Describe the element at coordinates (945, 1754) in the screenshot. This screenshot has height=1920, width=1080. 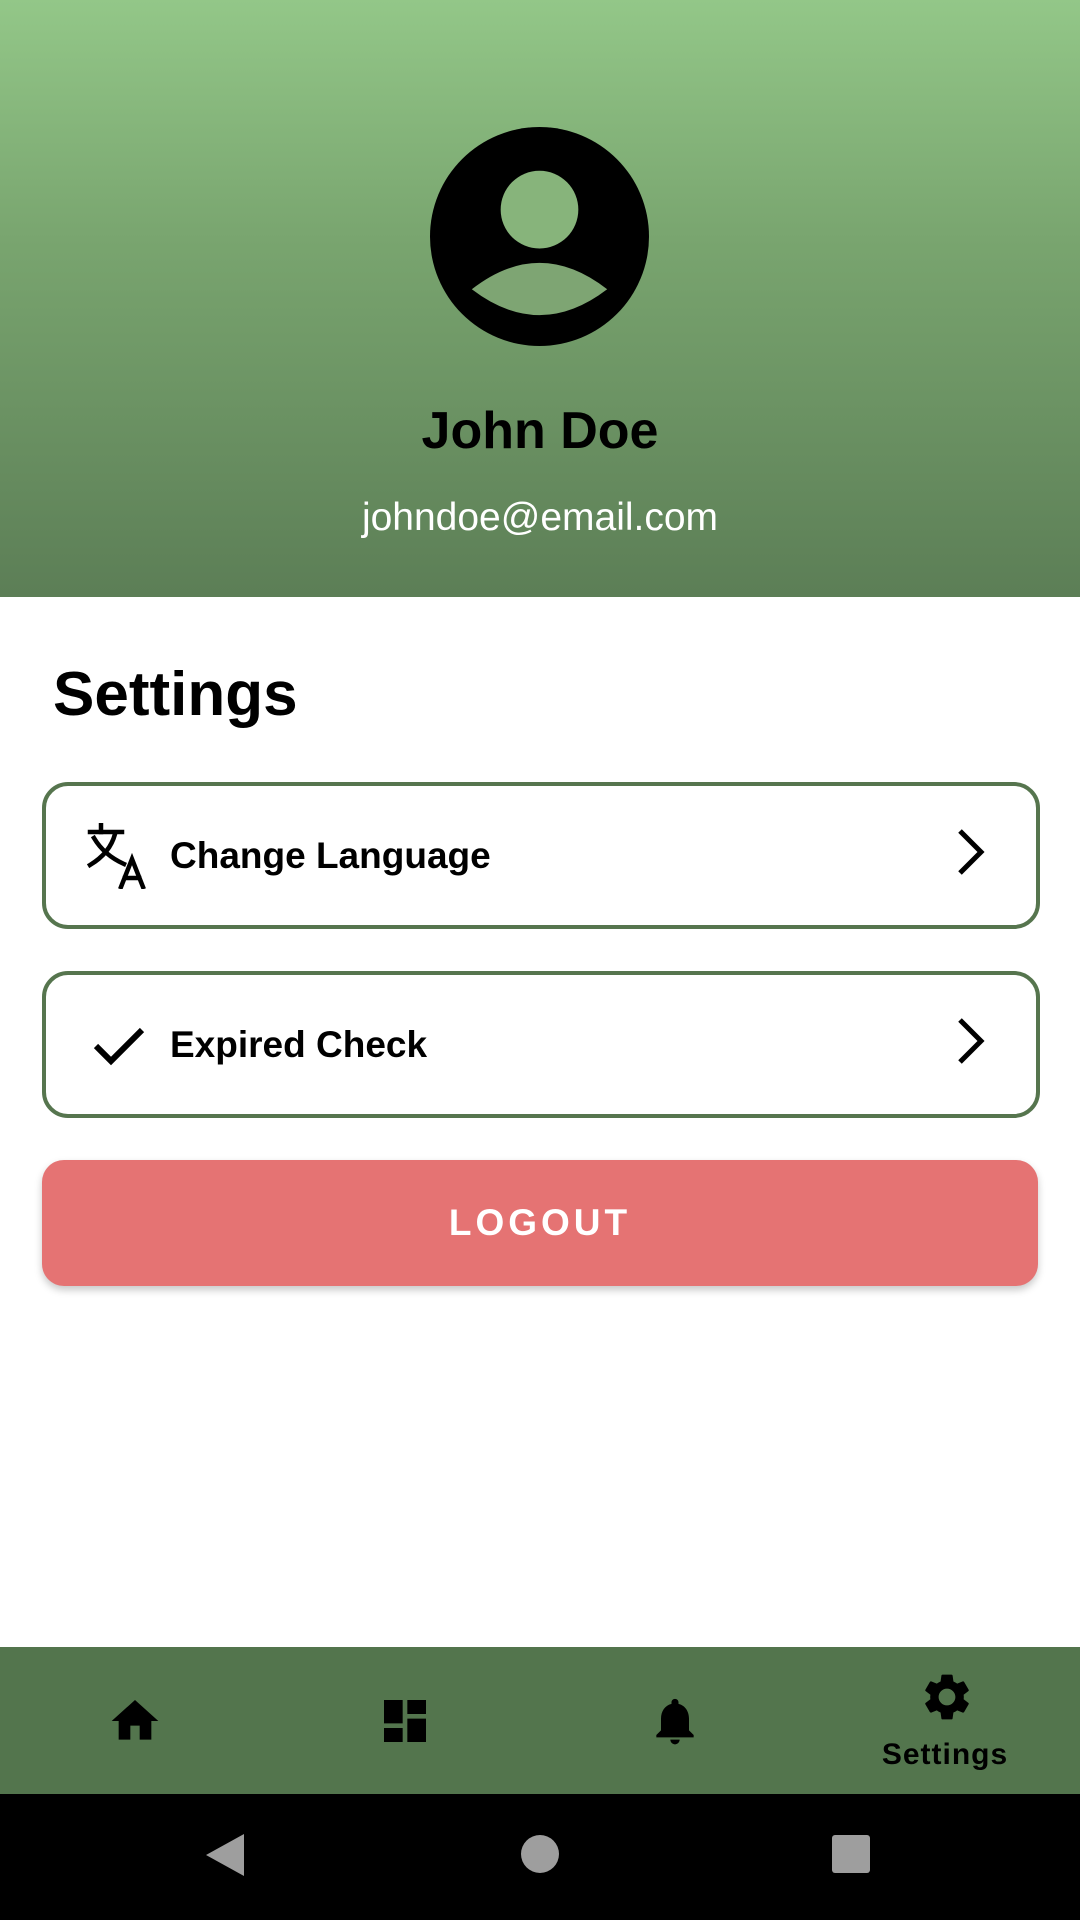
I see `nav-label-settings: Settings` at that location.